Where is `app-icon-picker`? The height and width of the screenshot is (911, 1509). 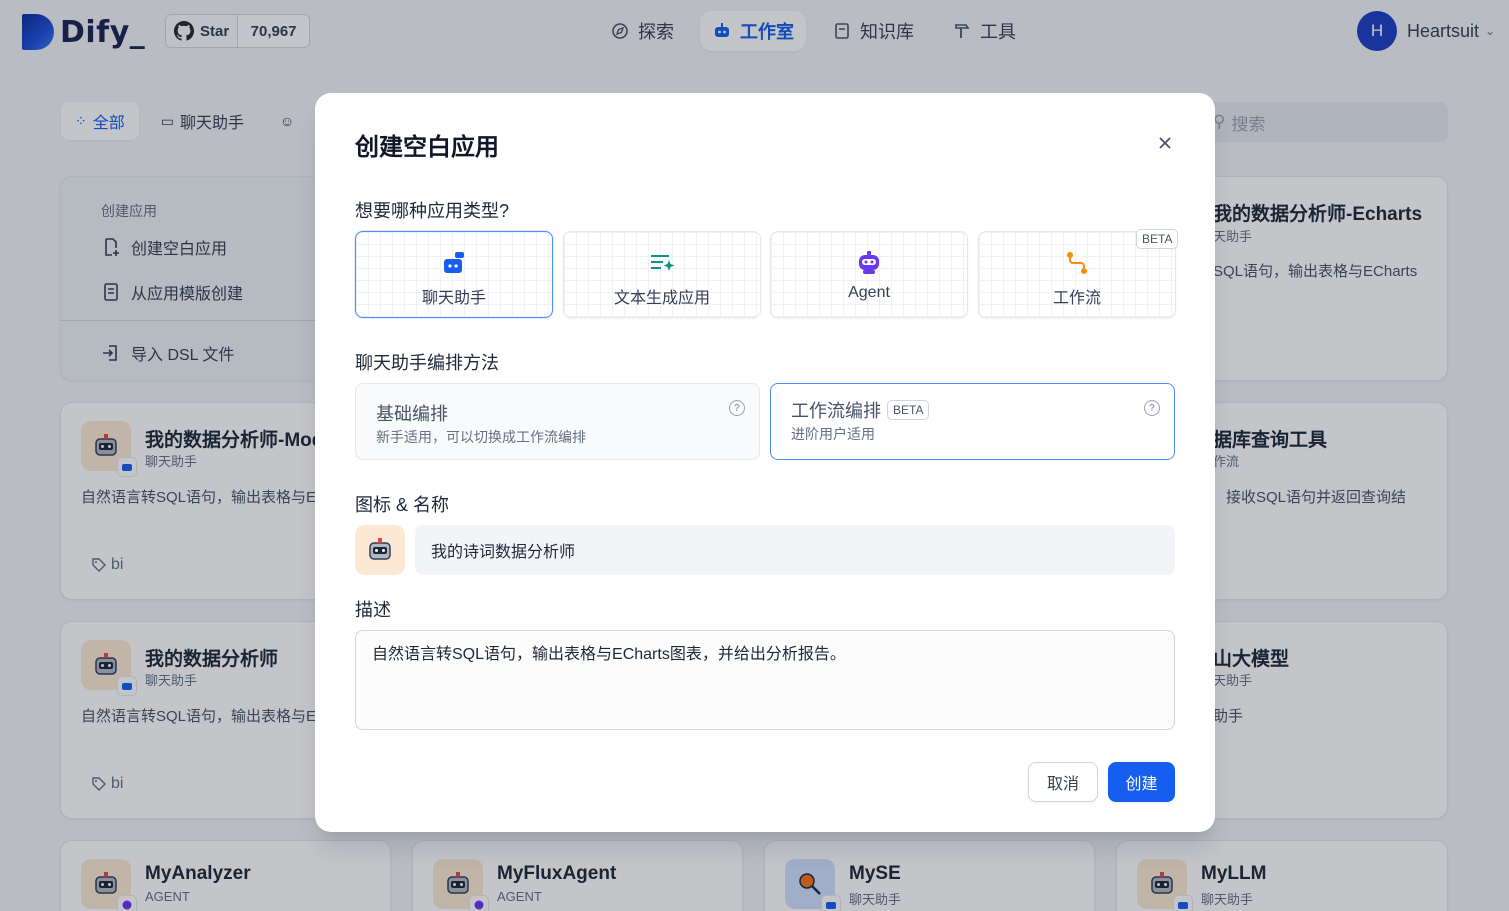 app-icon-picker is located at coordinates (380, 550).